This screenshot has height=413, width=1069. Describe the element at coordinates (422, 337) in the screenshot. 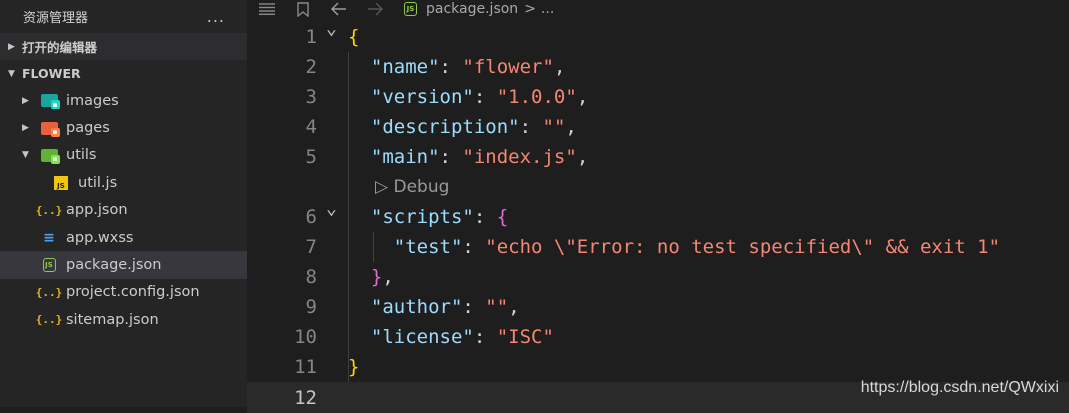

I see `code-token: "license"` at that location.